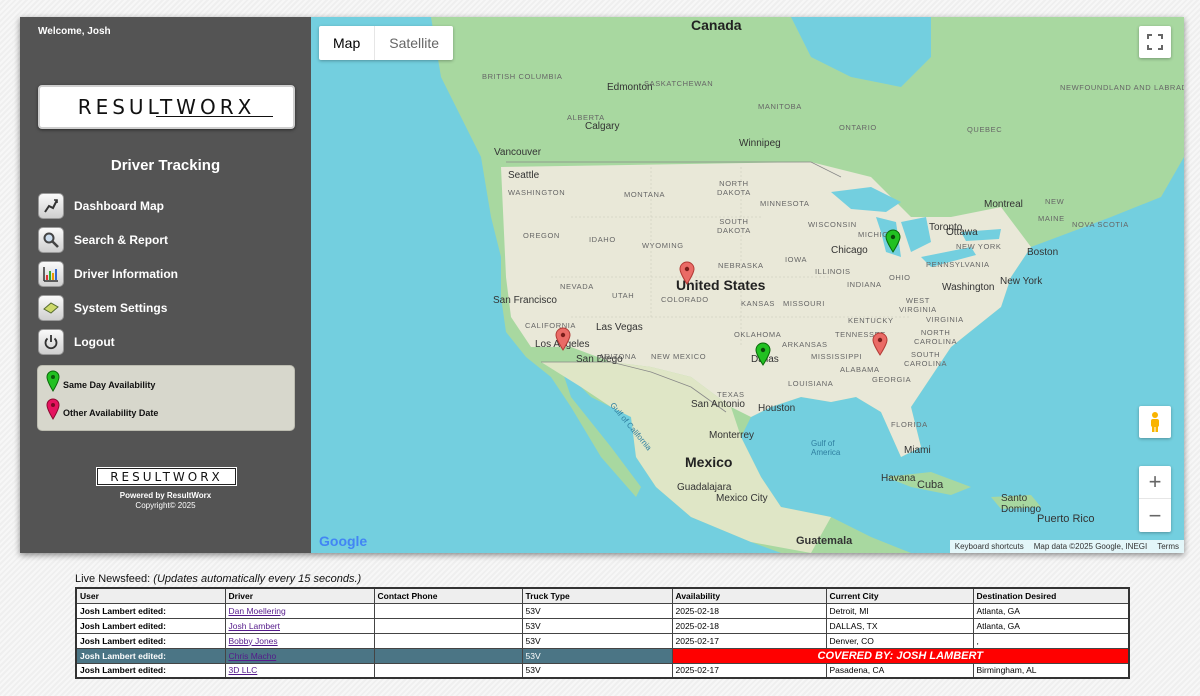 The height and width of the screenshot is (696, 1200). I want to click on label-washington: Washington, so click(968, 287).